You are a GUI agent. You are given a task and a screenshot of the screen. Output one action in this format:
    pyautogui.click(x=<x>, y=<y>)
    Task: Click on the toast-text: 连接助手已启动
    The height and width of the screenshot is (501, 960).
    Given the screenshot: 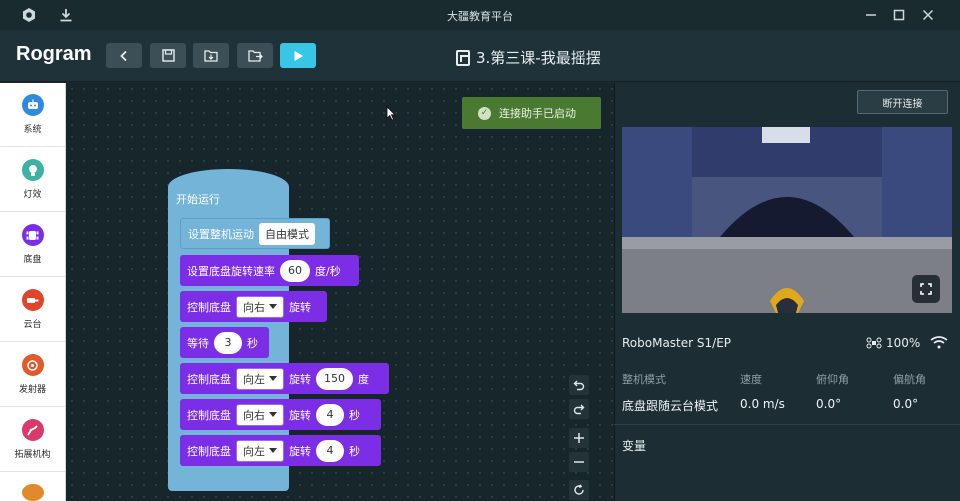 What is the action you would take?
    pyautogui.click(x=537, y=113)
    